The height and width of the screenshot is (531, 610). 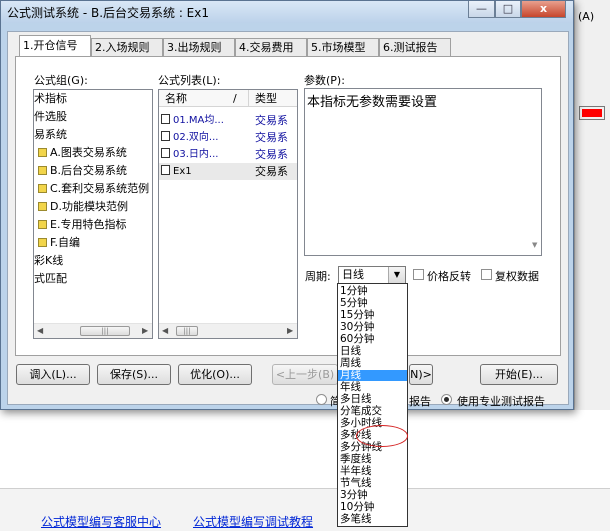 I want to click on tree-item: F.自编, so click(x=59, y=243).